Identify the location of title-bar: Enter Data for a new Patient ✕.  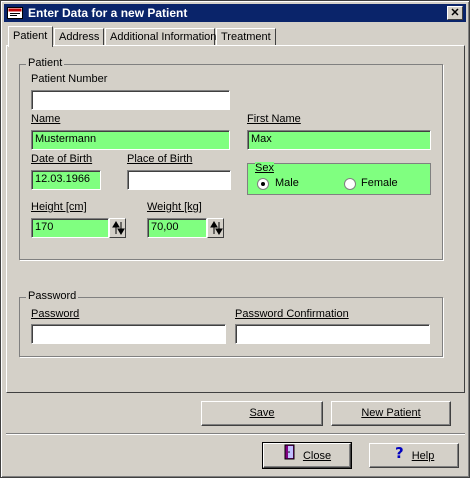
(235, 13).